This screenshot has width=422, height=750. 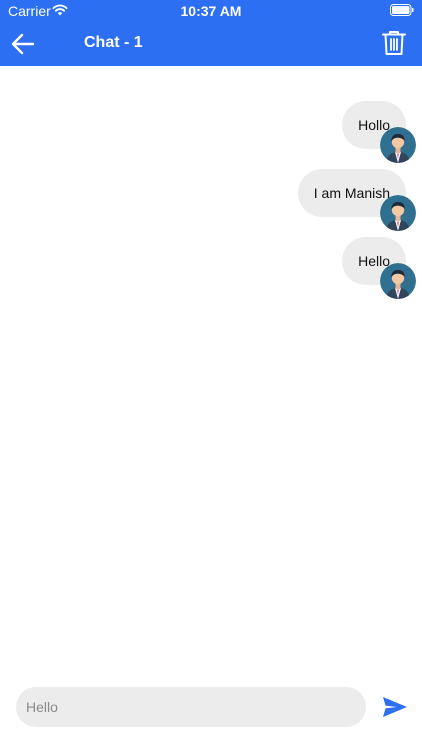 I want to click on app-header: Carrier 10:37 AM Chat - 1, so click(x=211, y=33).